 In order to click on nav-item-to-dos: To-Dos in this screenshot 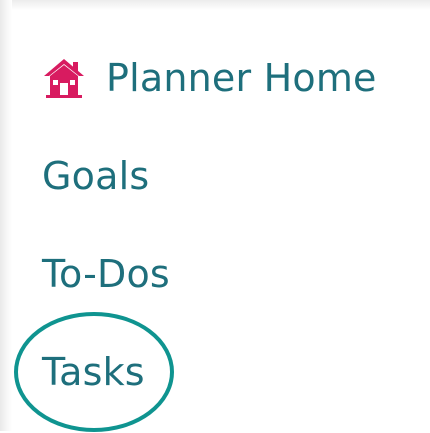, I will do `click(106, 274)`.